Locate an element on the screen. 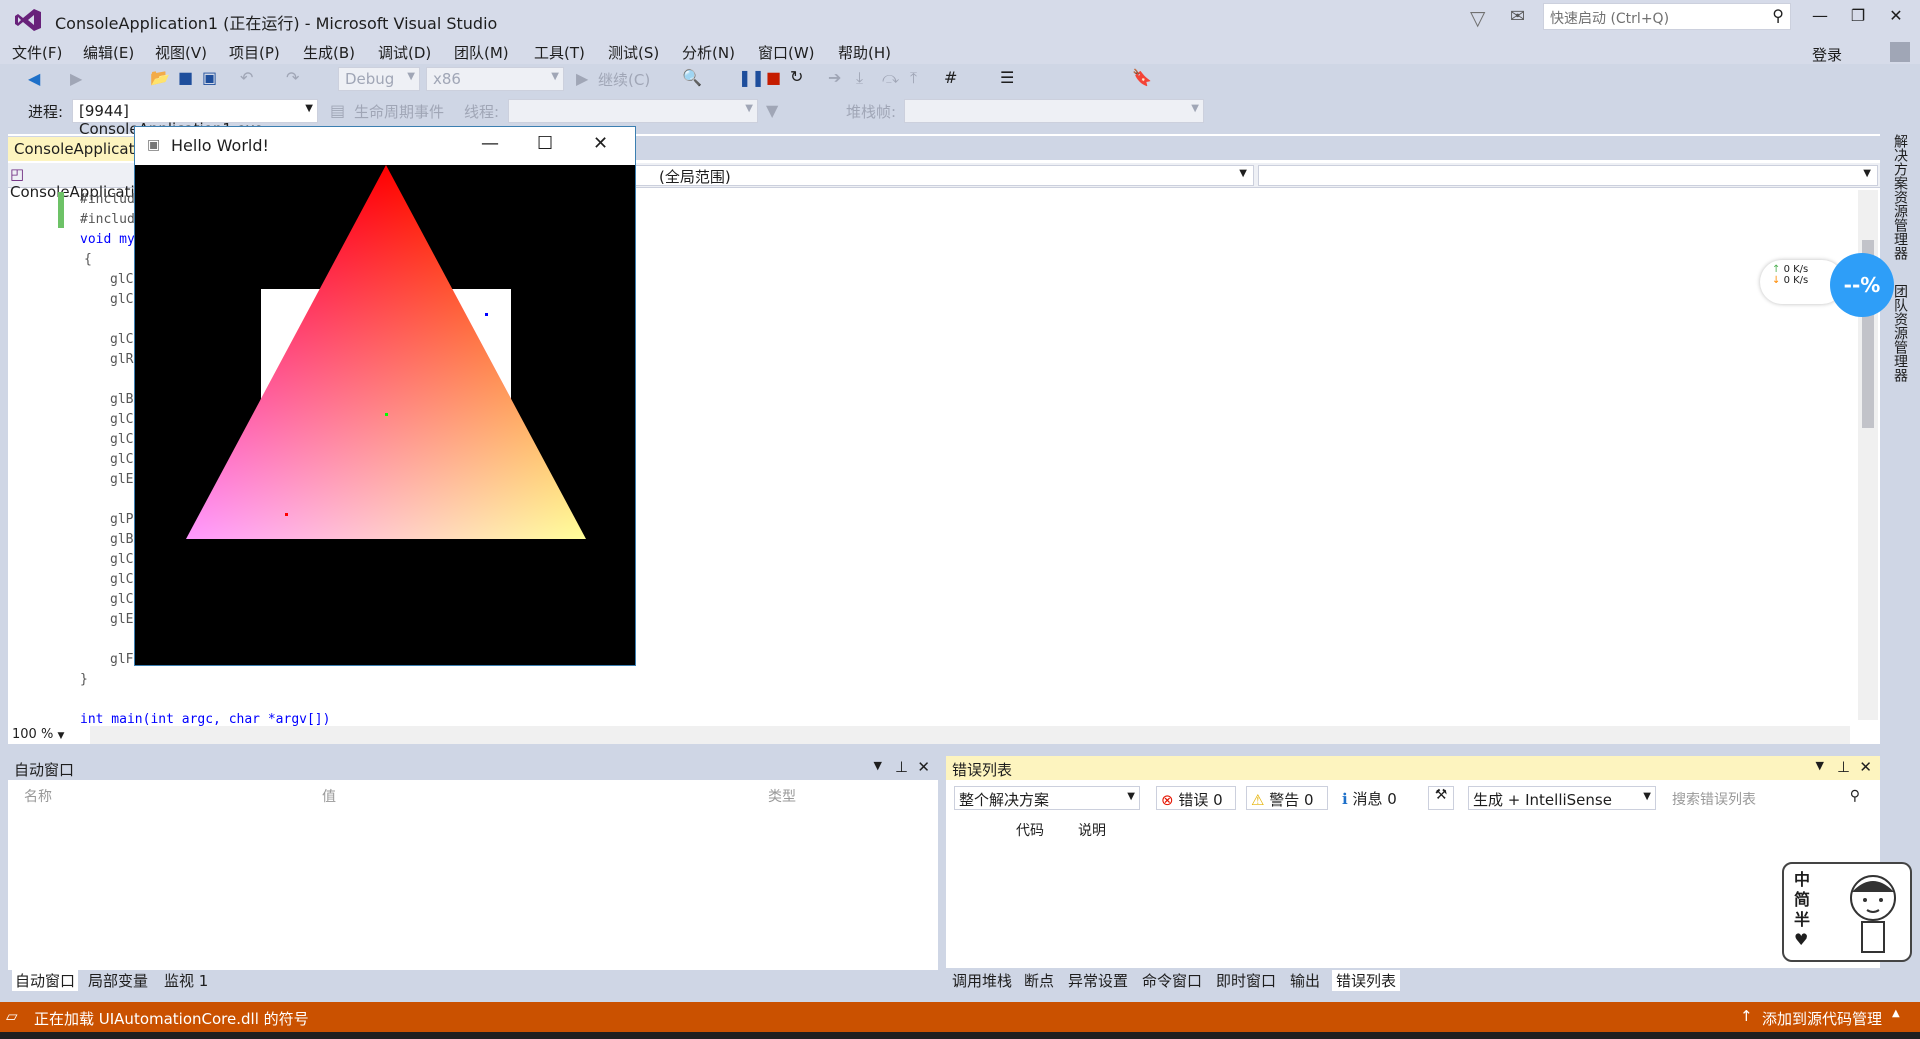 The height and width of the screenshot is (1039, 1920). hello-world-title-bar: ▣ Hello World! — ☐ ✕ is located at coordinates (385, 146).